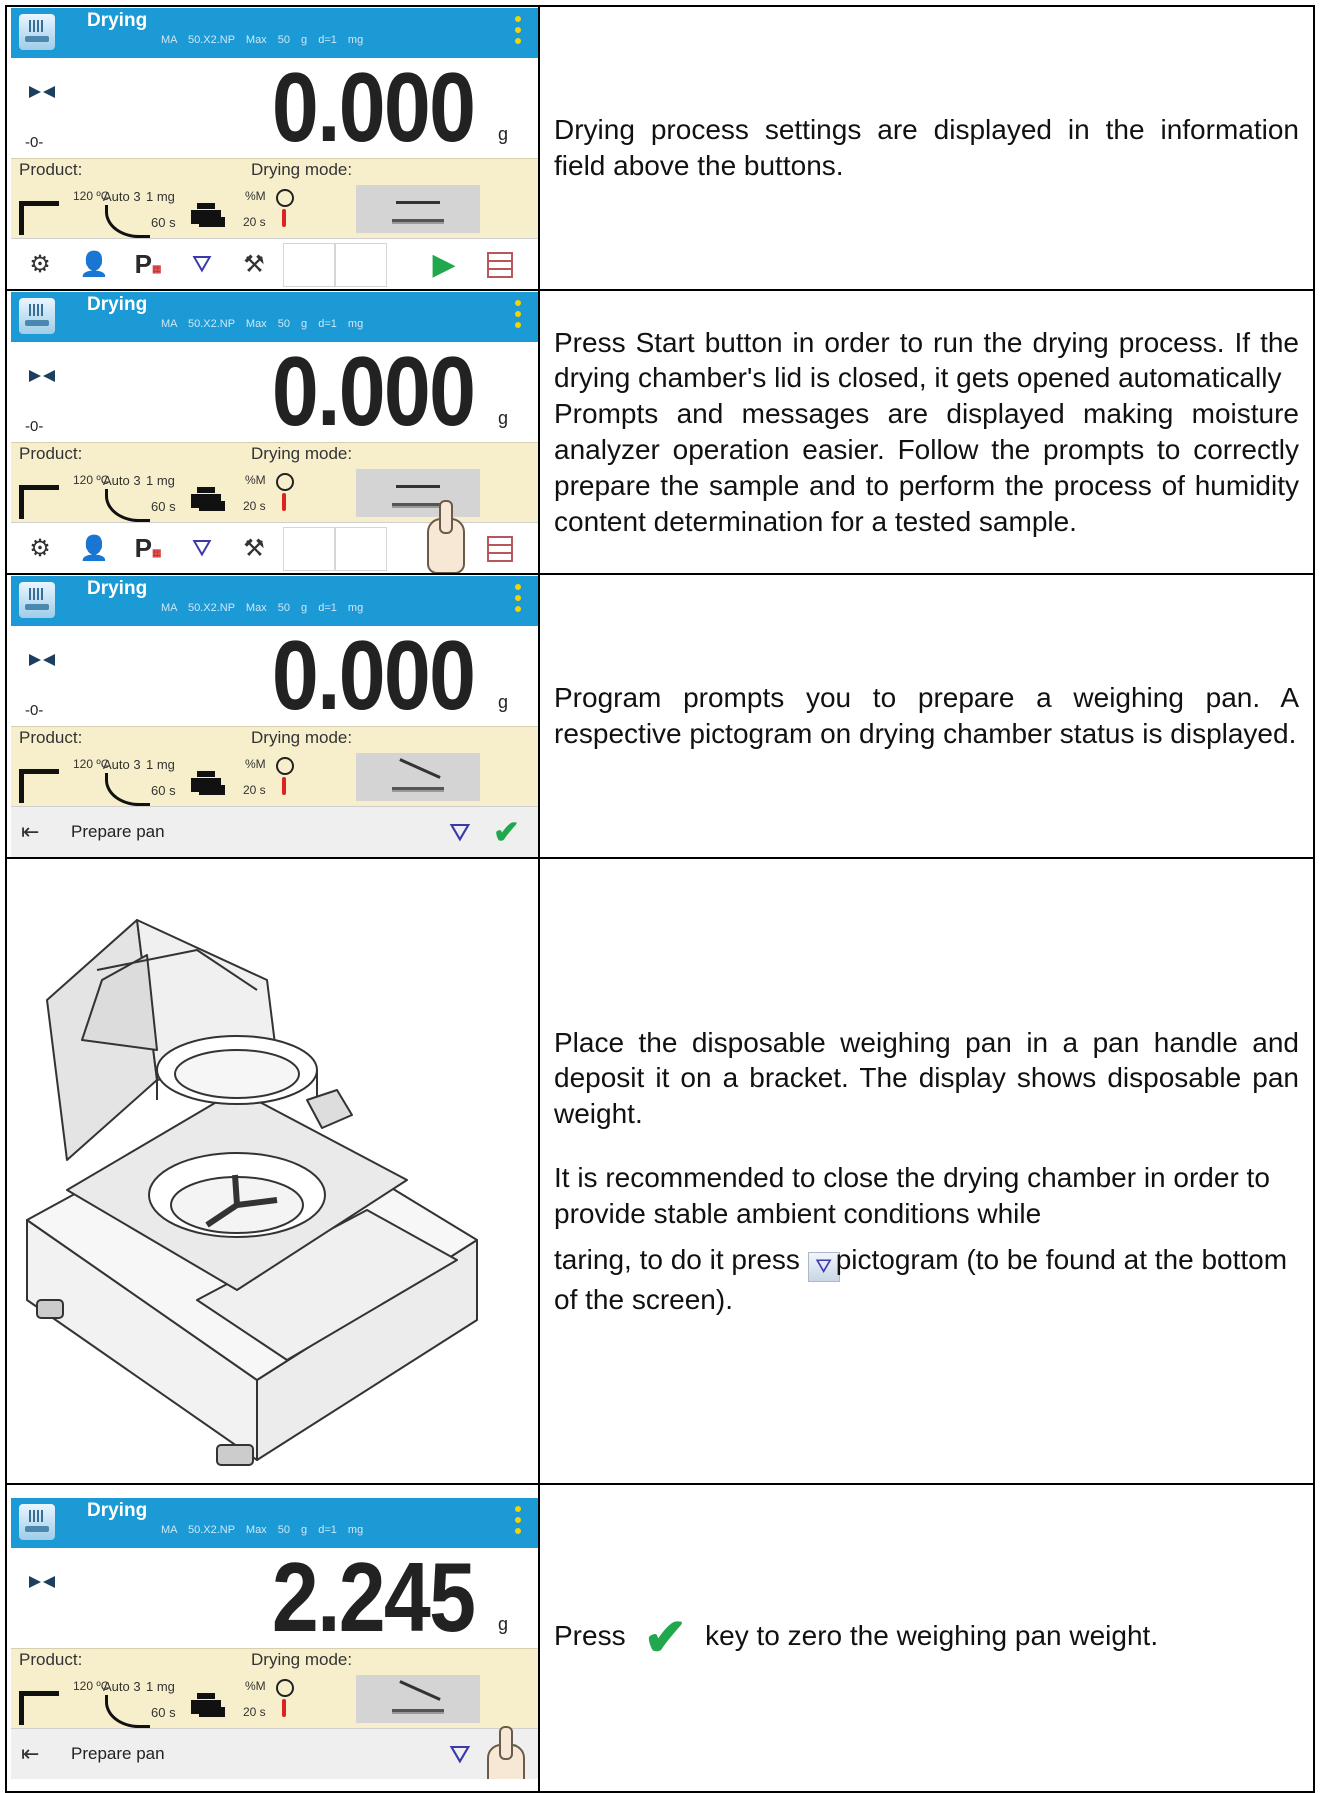 The image size is (1320, 1793). I want to click on zero-indicator: -0-, so click(34, 426).